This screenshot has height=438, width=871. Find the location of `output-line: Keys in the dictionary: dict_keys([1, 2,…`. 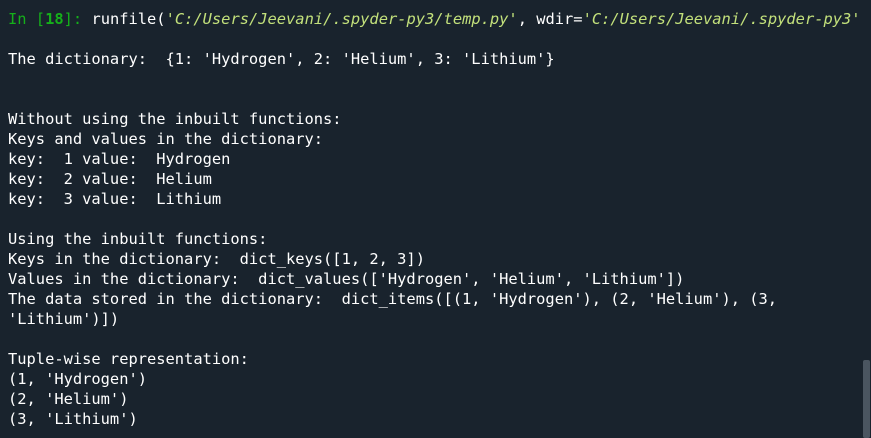

output-line: Keys in the dictionary: dict_keys([1, 2,… is located at coordinates (216, 259).